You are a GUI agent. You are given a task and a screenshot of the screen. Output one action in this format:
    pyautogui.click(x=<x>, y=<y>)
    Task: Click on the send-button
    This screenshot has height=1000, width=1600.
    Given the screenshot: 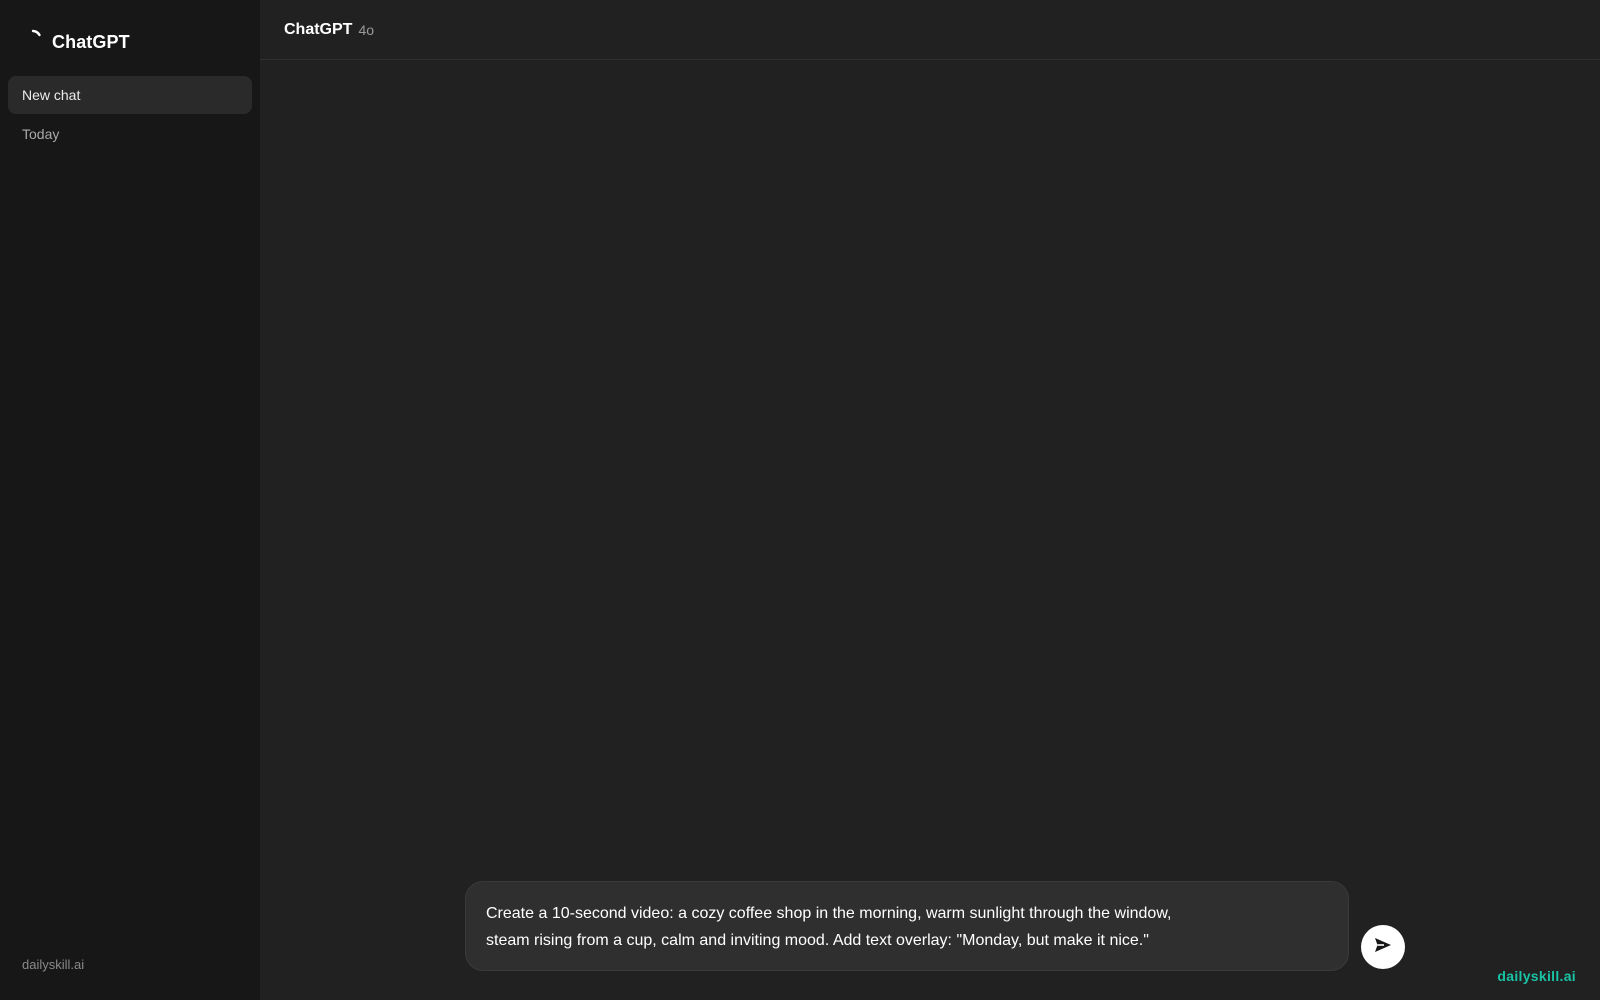 What is the action you would take?
    pyautogui.click(x=1383, y=947)
    